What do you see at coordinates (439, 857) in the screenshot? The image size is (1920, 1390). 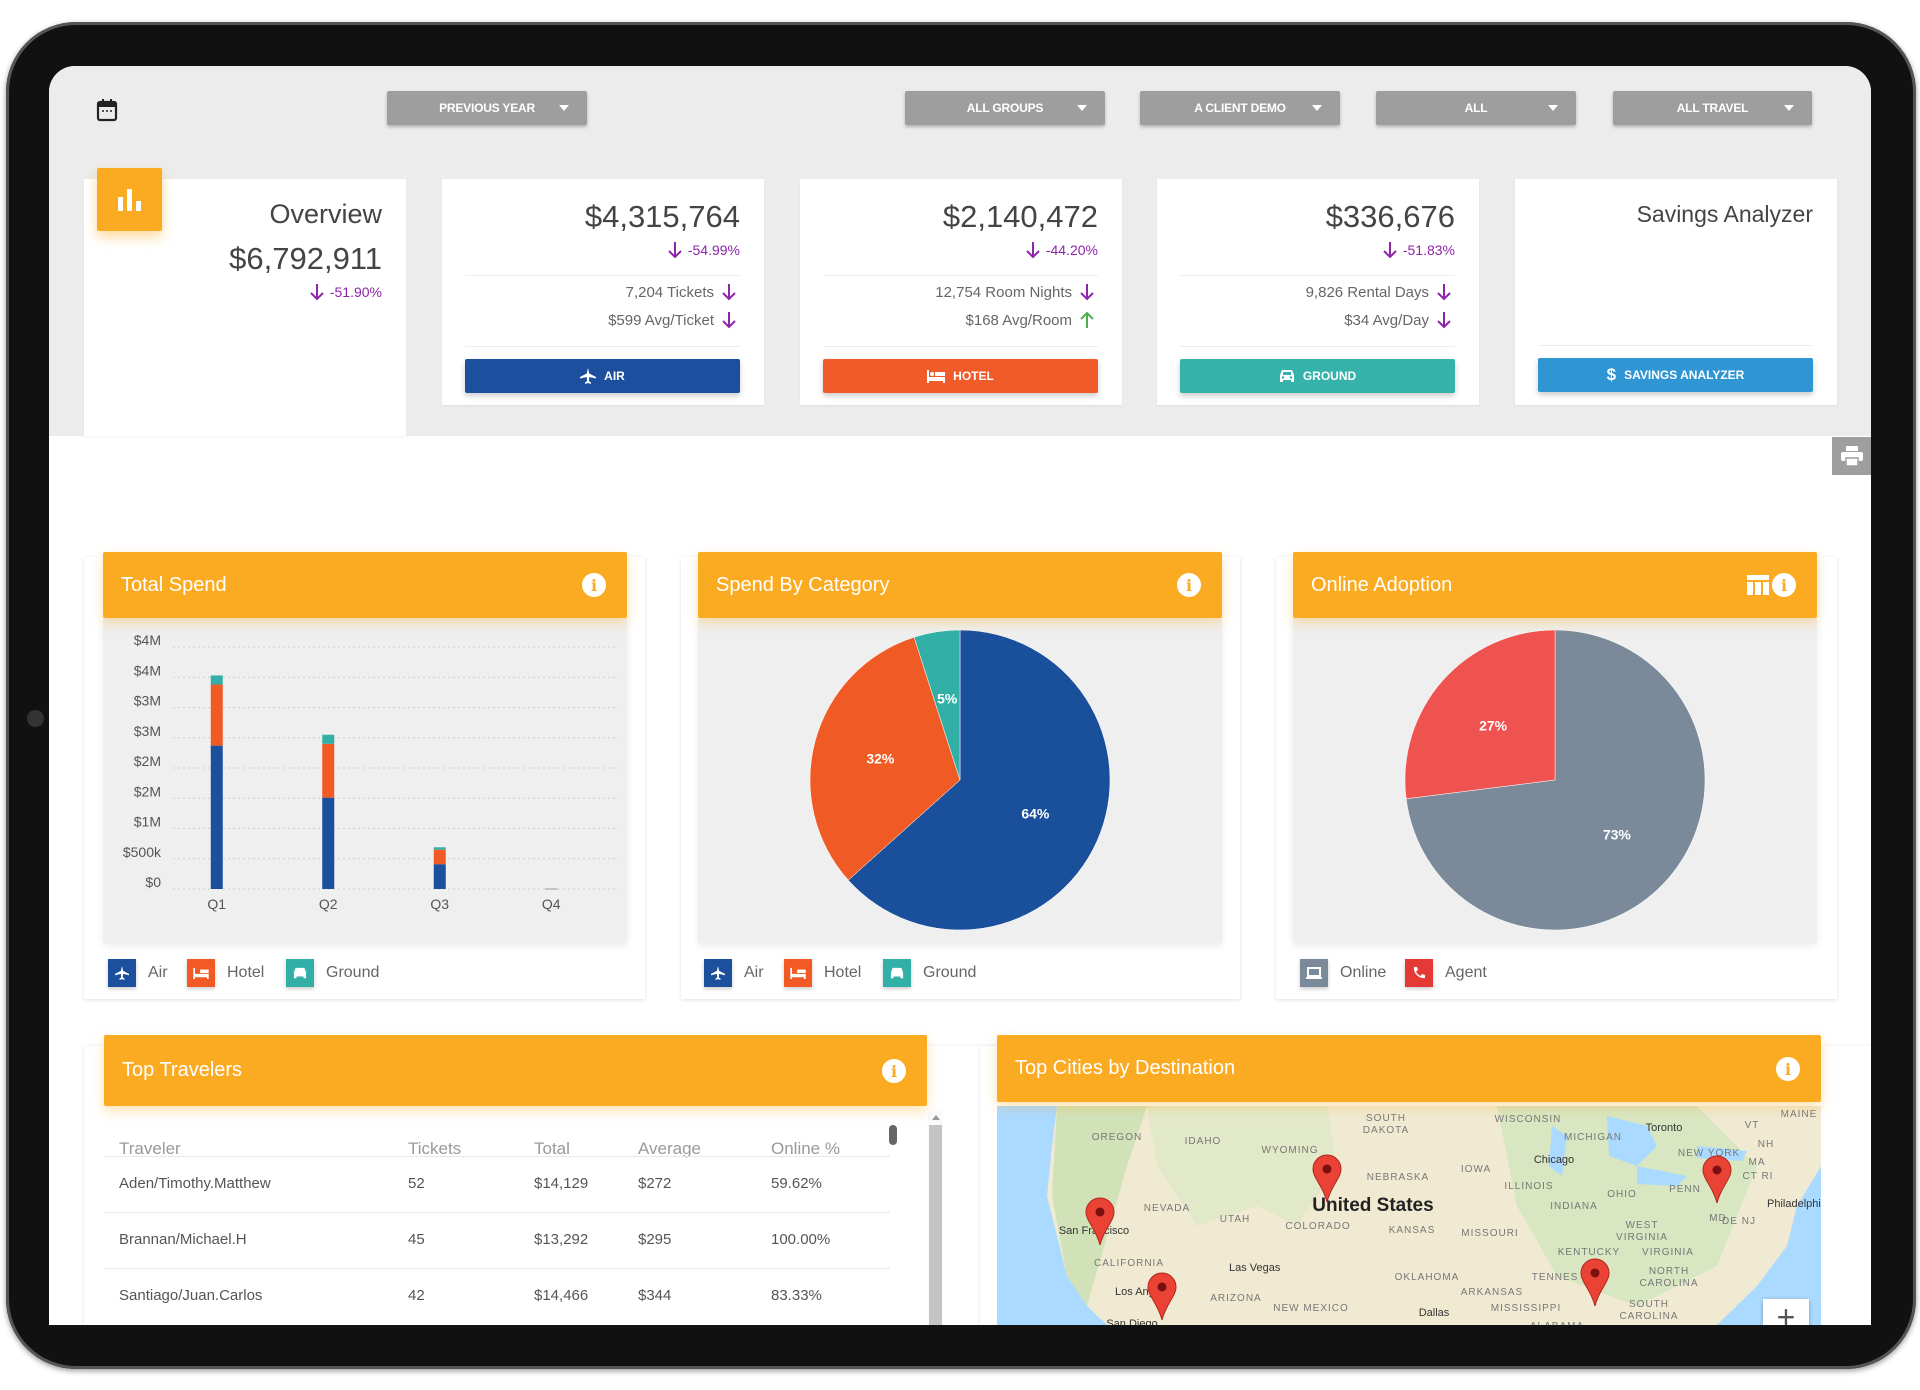 I see `bar-hotel-q3` at bounding box center [439, 857].